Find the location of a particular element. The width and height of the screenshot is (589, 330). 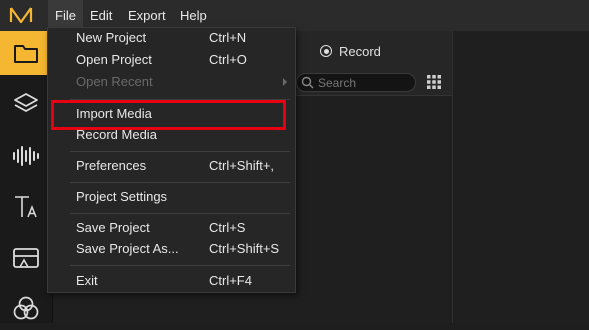

layers-tool is located at coordinates (26, 103).